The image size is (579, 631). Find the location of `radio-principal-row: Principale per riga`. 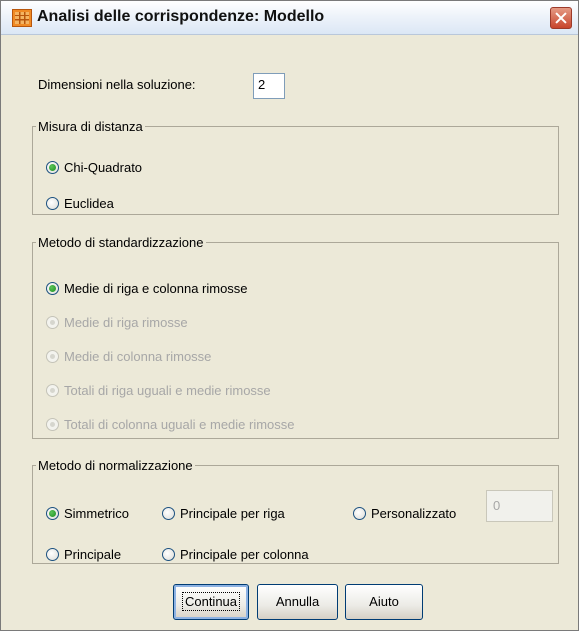

radio-principal-row: Principale per riga is located at coordinates (223, 513).